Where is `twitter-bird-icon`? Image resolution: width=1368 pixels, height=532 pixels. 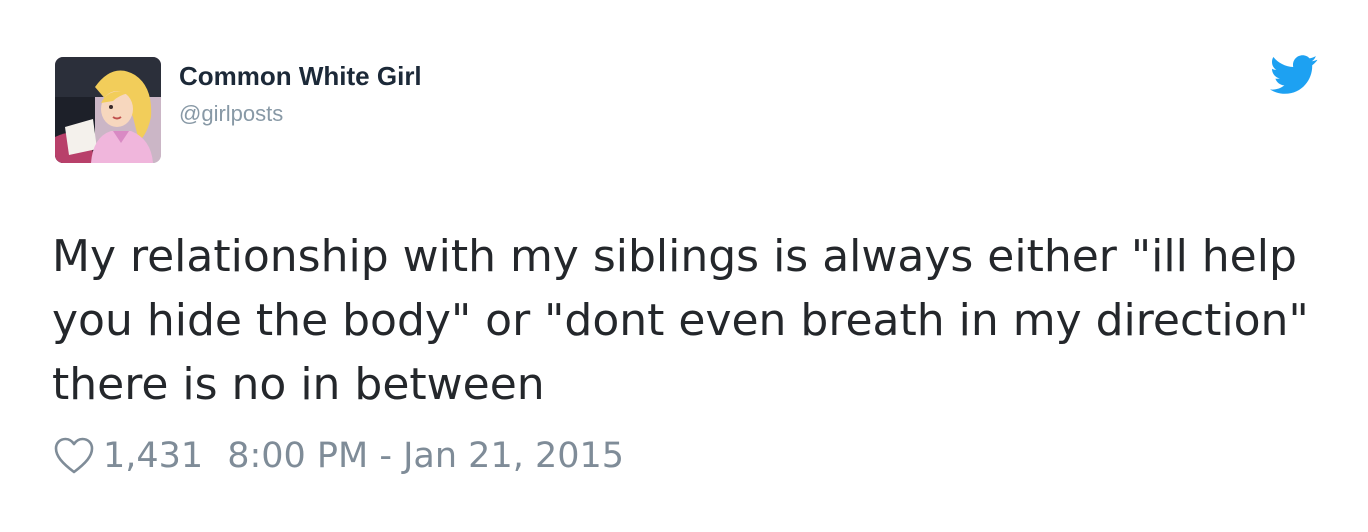
twitter-bird-icon is located at coordinates (1294, 75).